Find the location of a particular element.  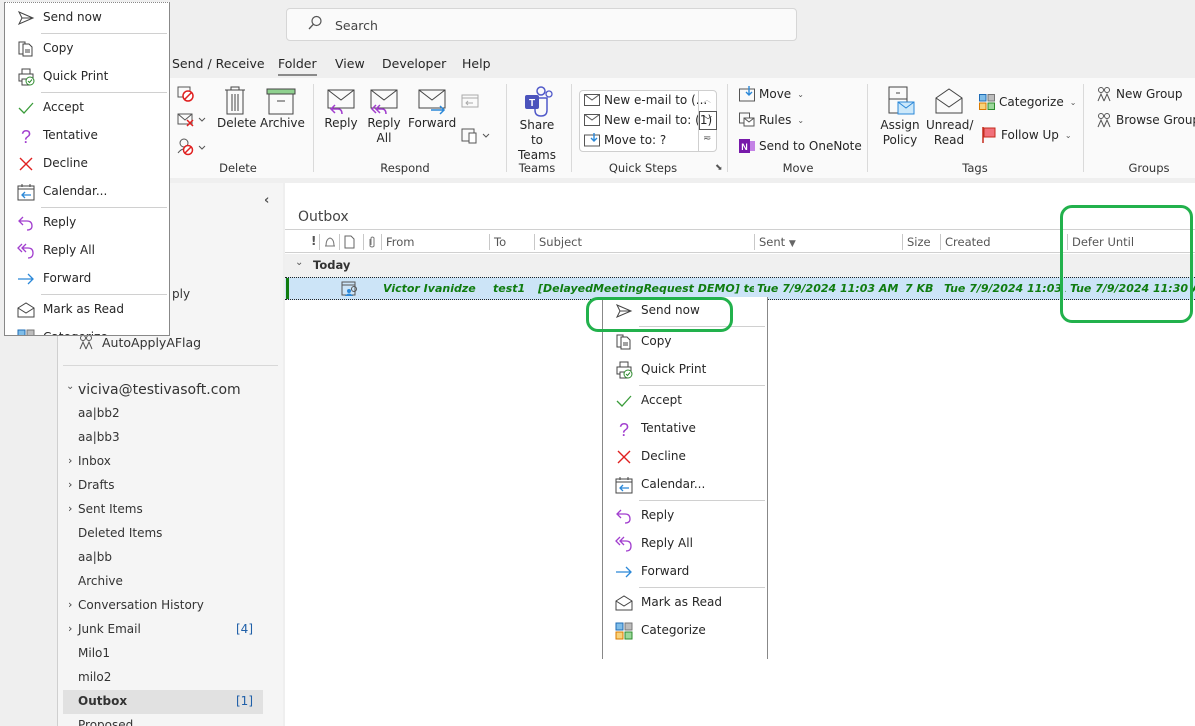

subject-column: Subject is located at coordinates (644, 242).